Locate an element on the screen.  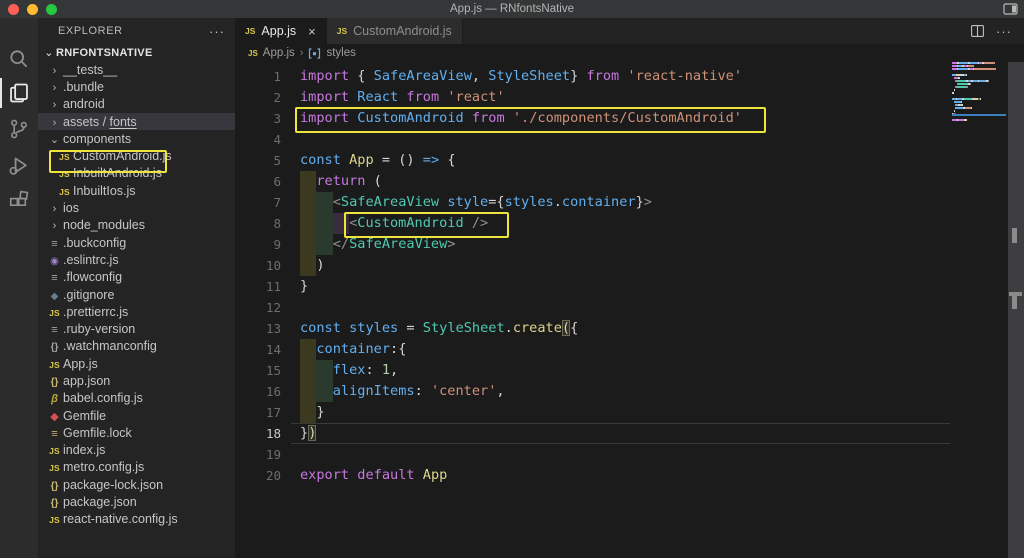
title-bar: App.js — RNfontsNative is located at coordinates (512, 9).